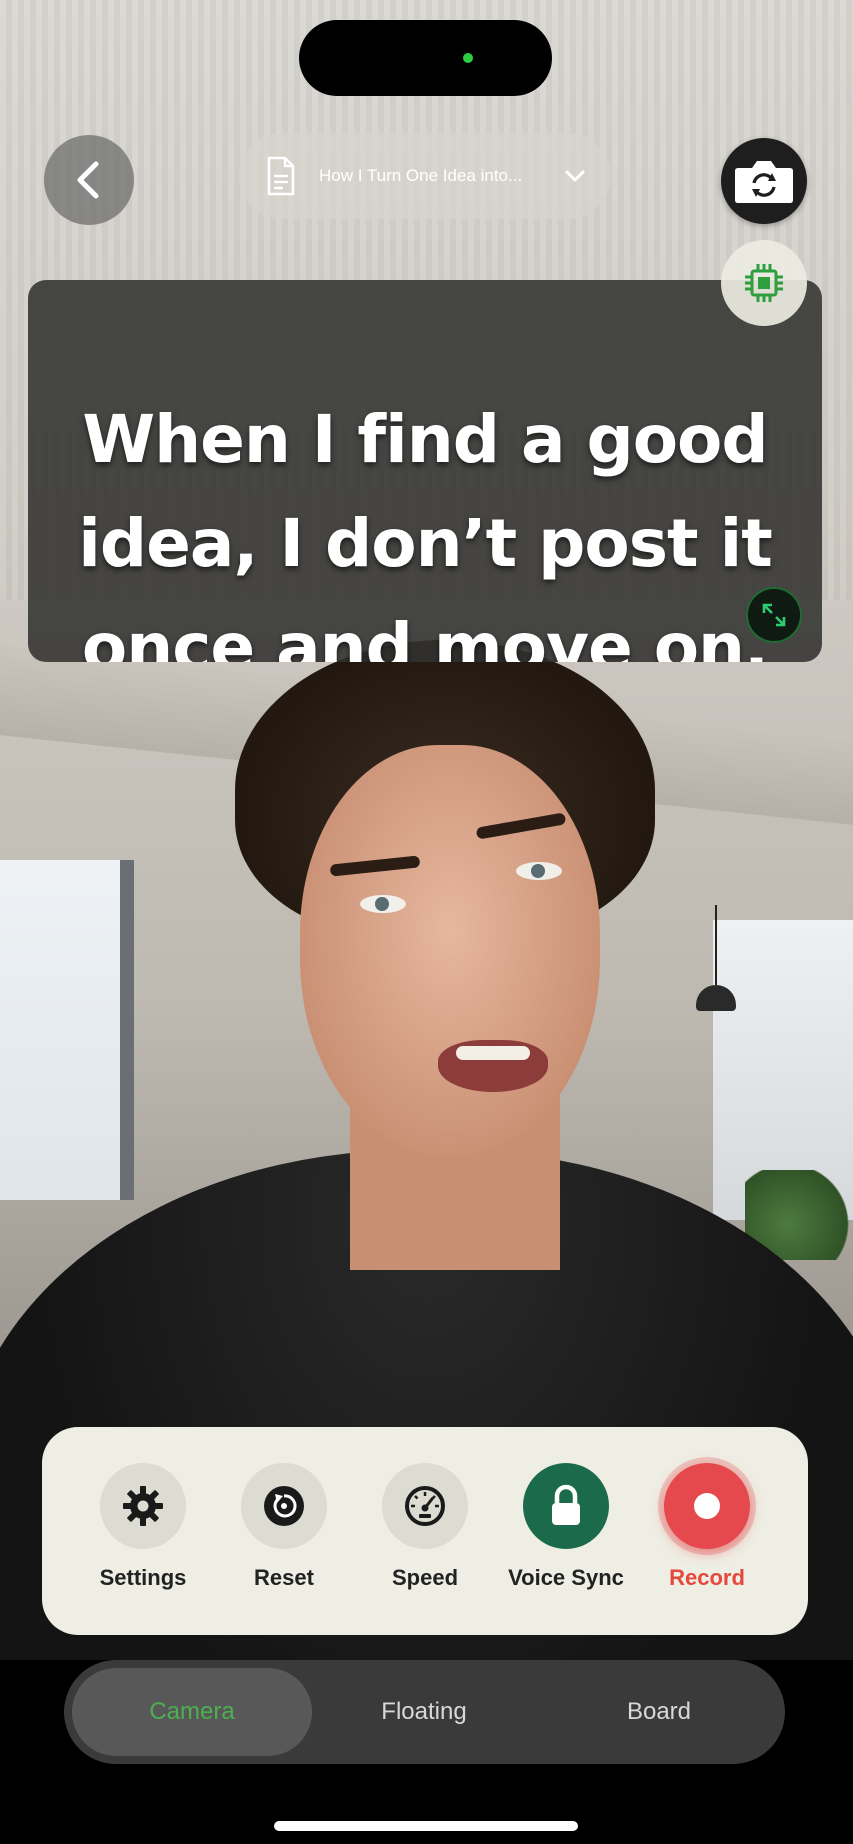  I want to click on lock-icon, so click(566, 1504).